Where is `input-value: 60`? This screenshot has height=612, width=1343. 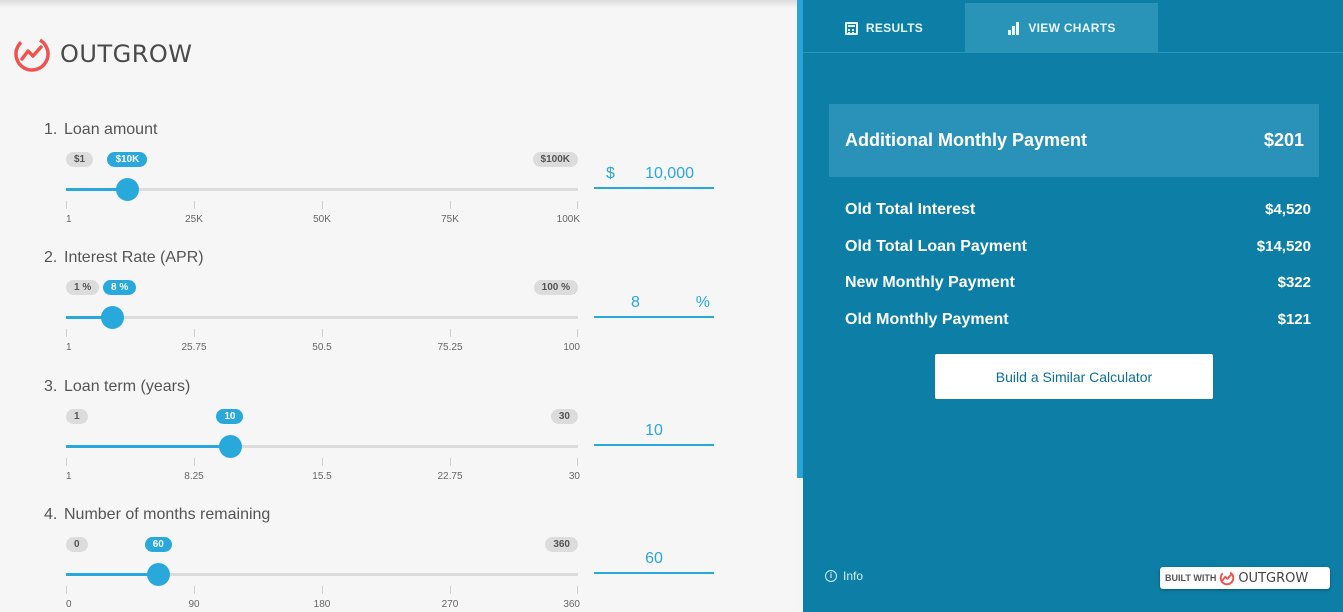
input-value: 60 is located at coordinates (654, 558).